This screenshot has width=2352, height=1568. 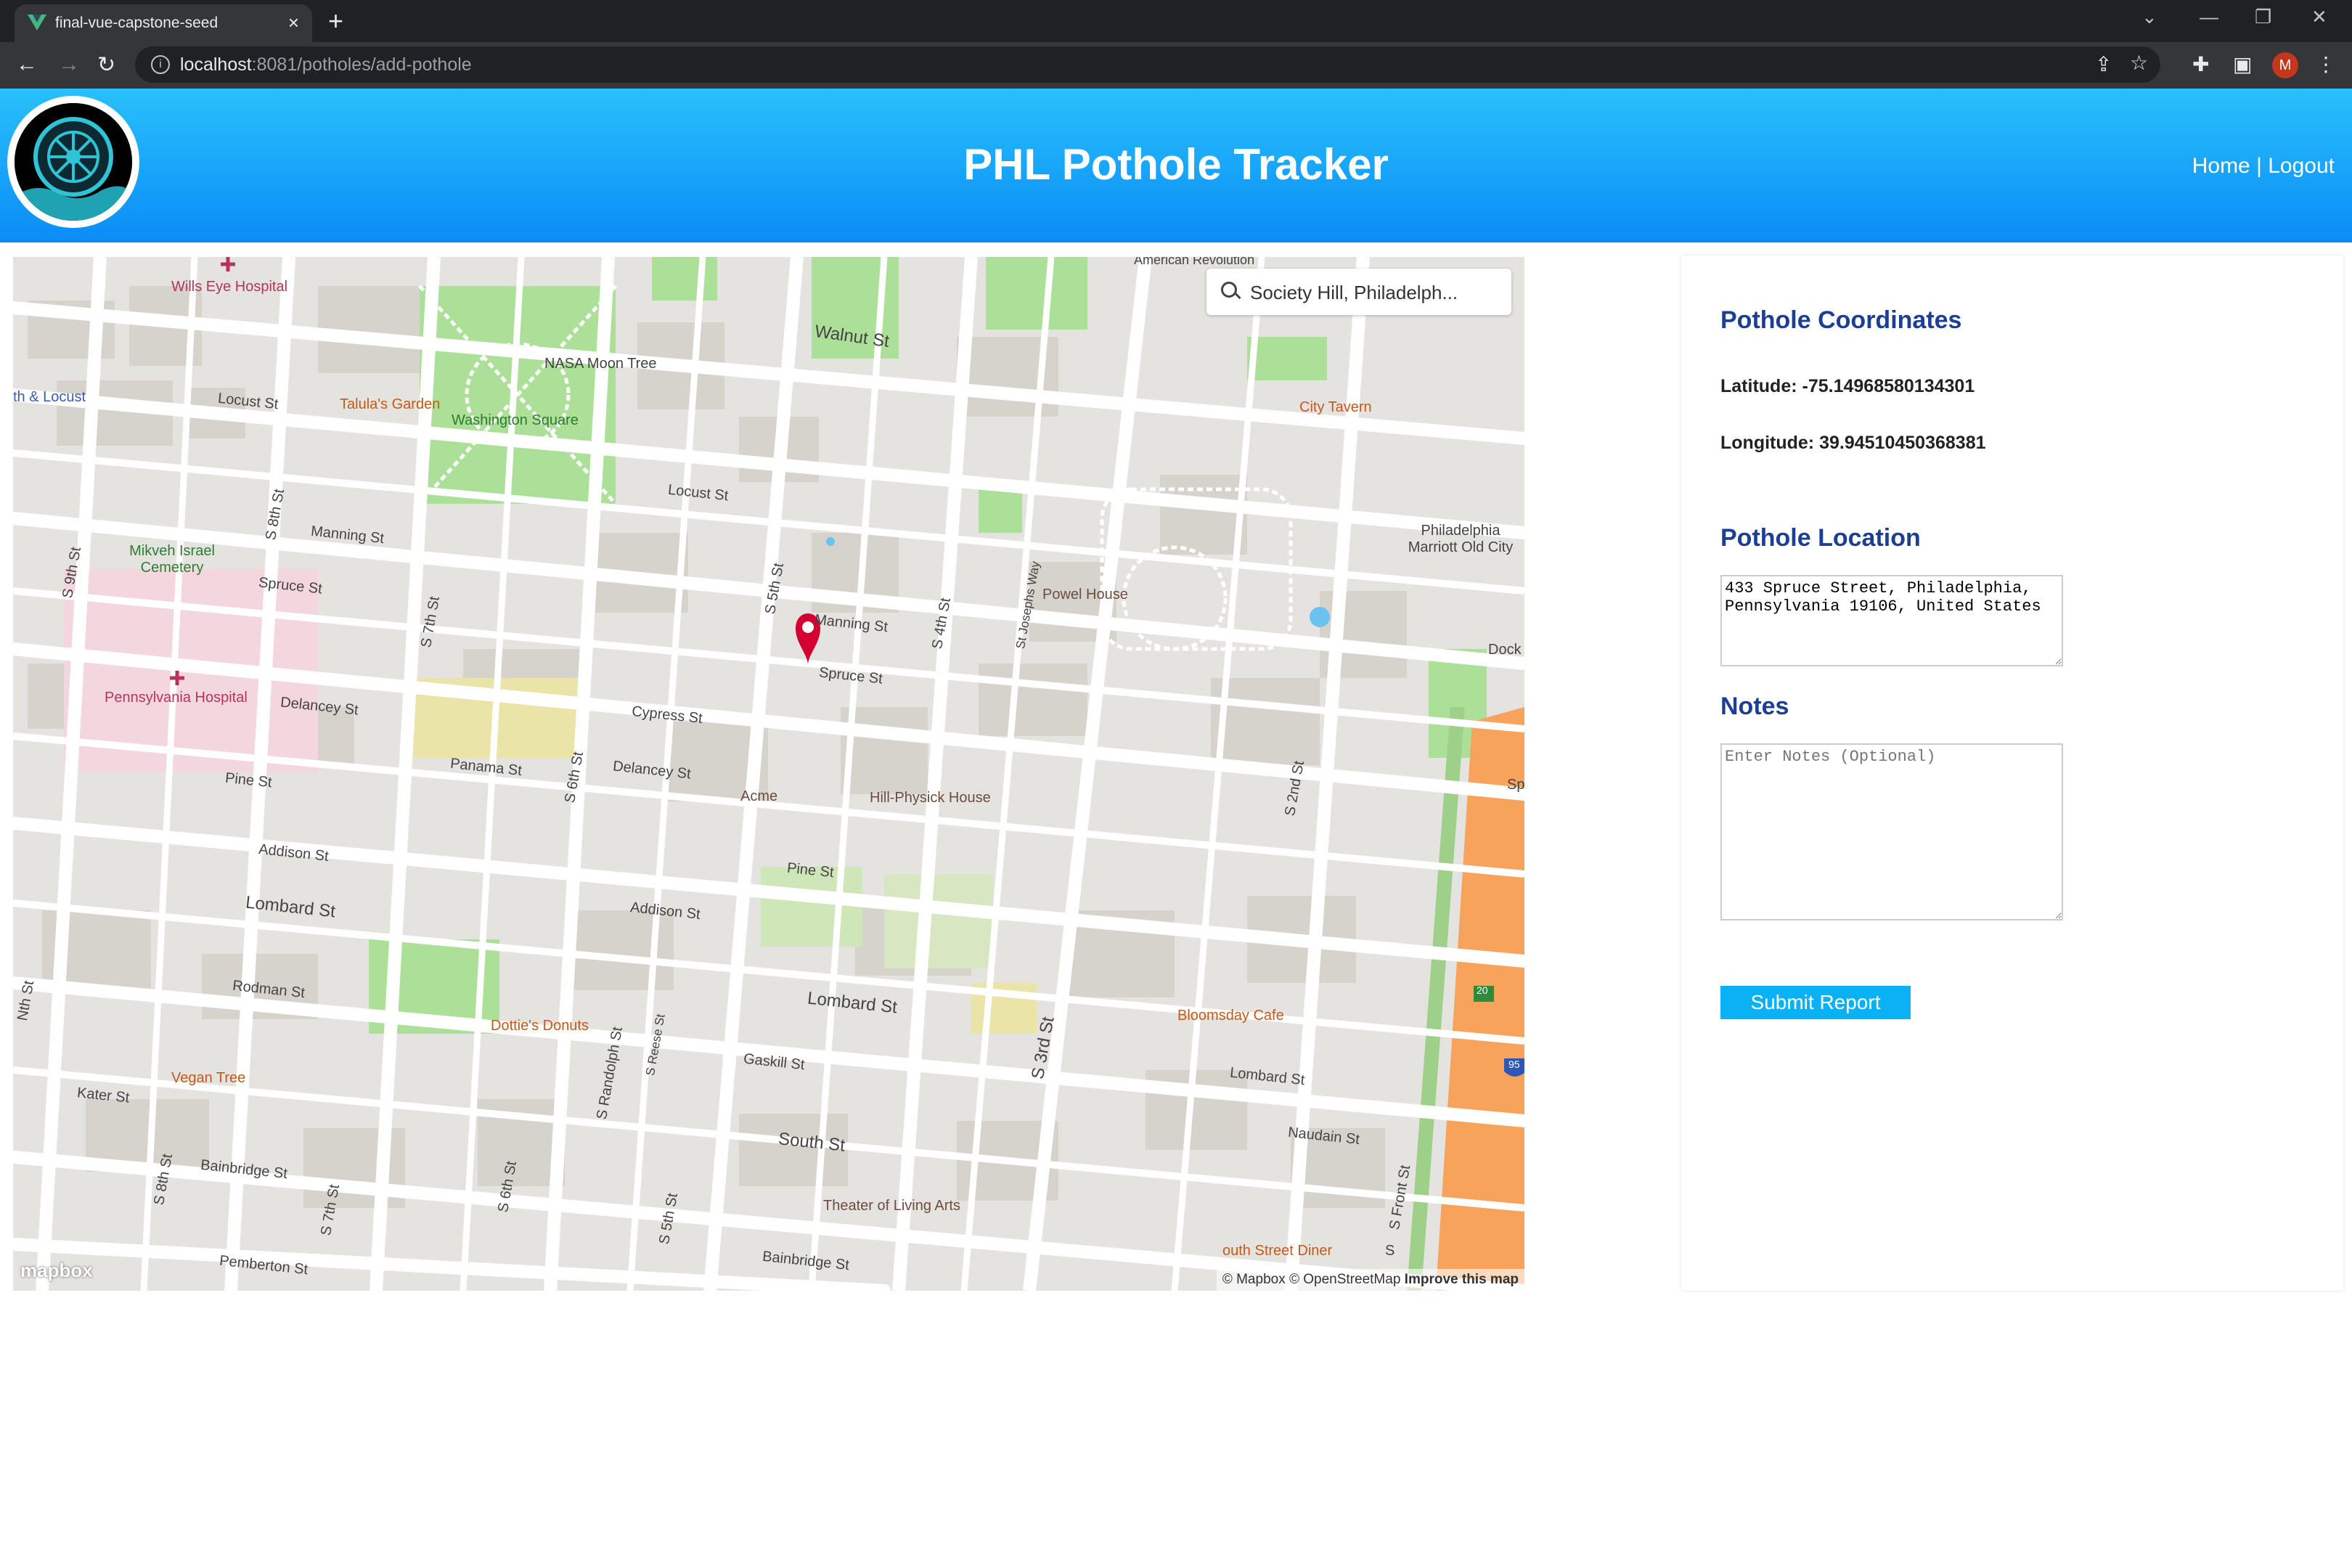 What do you see at coordinates (2139, 63) in the screenshot?
I see `bookmark-star-icon: ☆` at bounding box center [2139, 63].